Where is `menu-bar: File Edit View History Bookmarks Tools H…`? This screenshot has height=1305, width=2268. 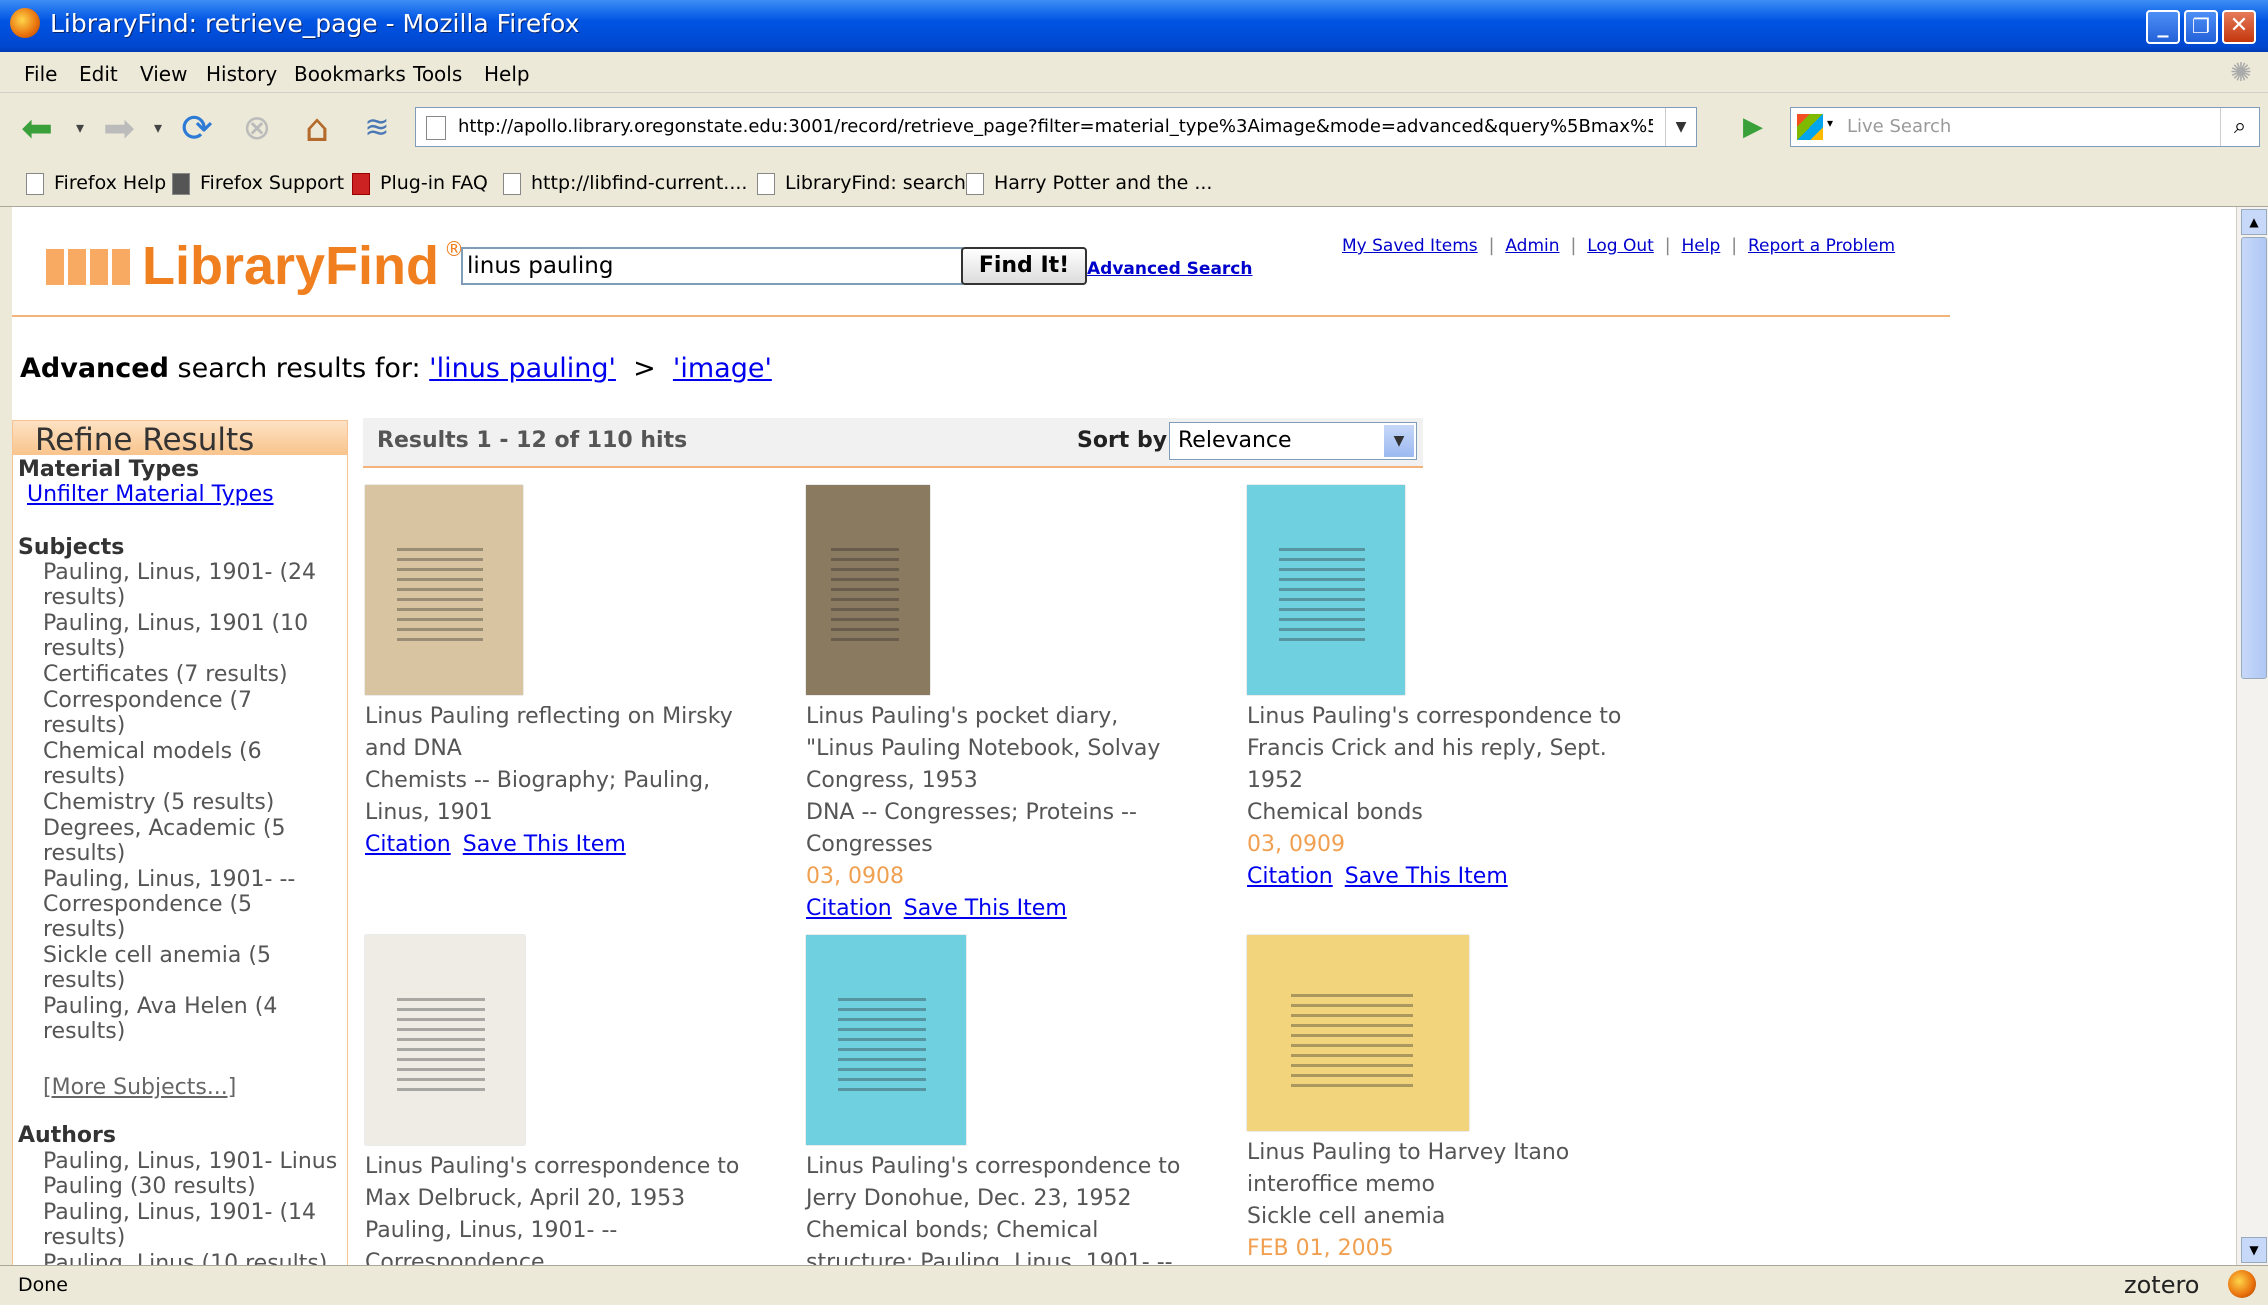 menu-bar: File Edit View History Bookmarks Tools H… is located at coordinates (1134, 72).